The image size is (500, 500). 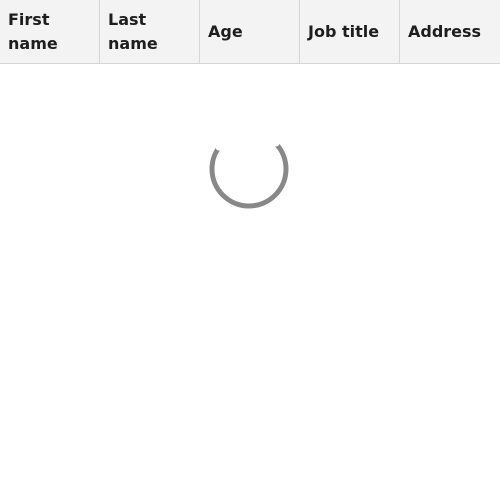 I want to click on column-header-label: Last name, so click(x=133, y=31).